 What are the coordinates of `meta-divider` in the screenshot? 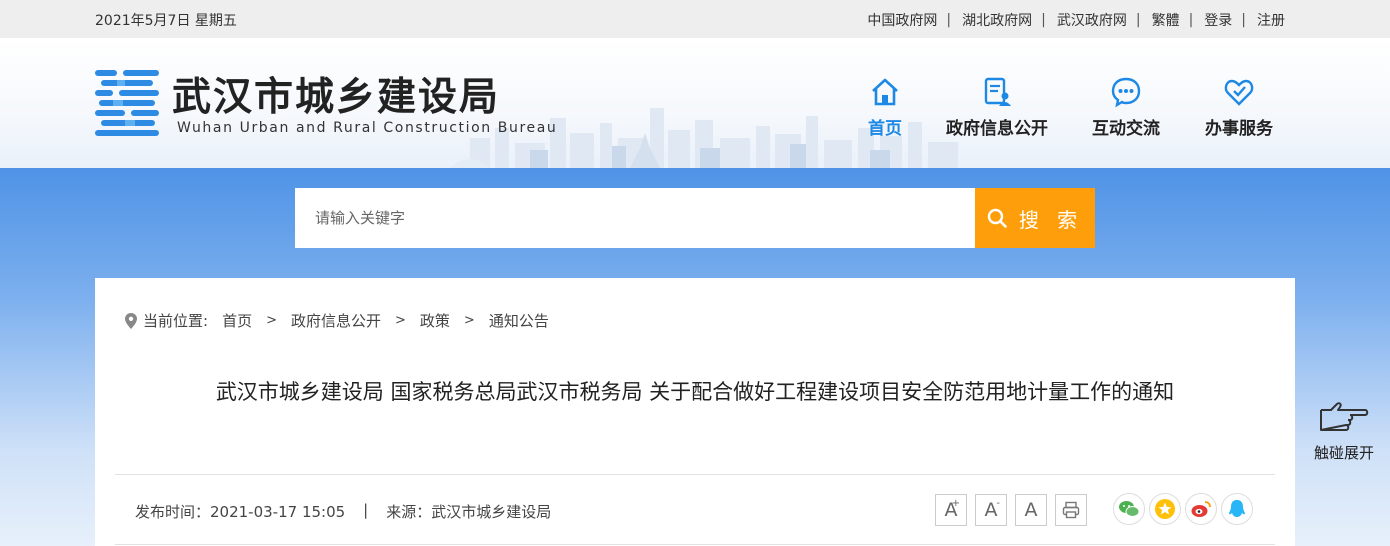 It's located at (695, 544).